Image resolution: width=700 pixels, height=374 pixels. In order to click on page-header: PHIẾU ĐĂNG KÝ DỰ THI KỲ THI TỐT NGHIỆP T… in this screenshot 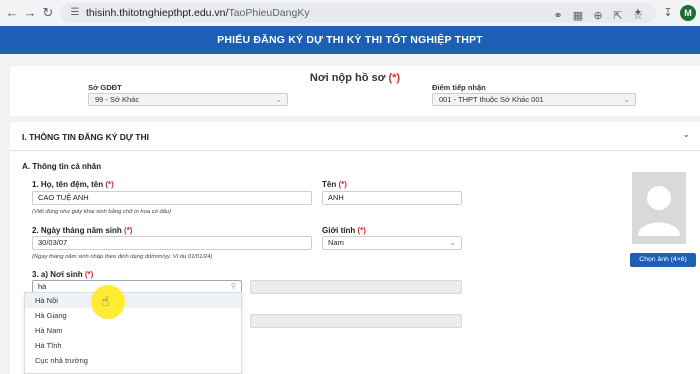, I will do `click(350, 40)`.